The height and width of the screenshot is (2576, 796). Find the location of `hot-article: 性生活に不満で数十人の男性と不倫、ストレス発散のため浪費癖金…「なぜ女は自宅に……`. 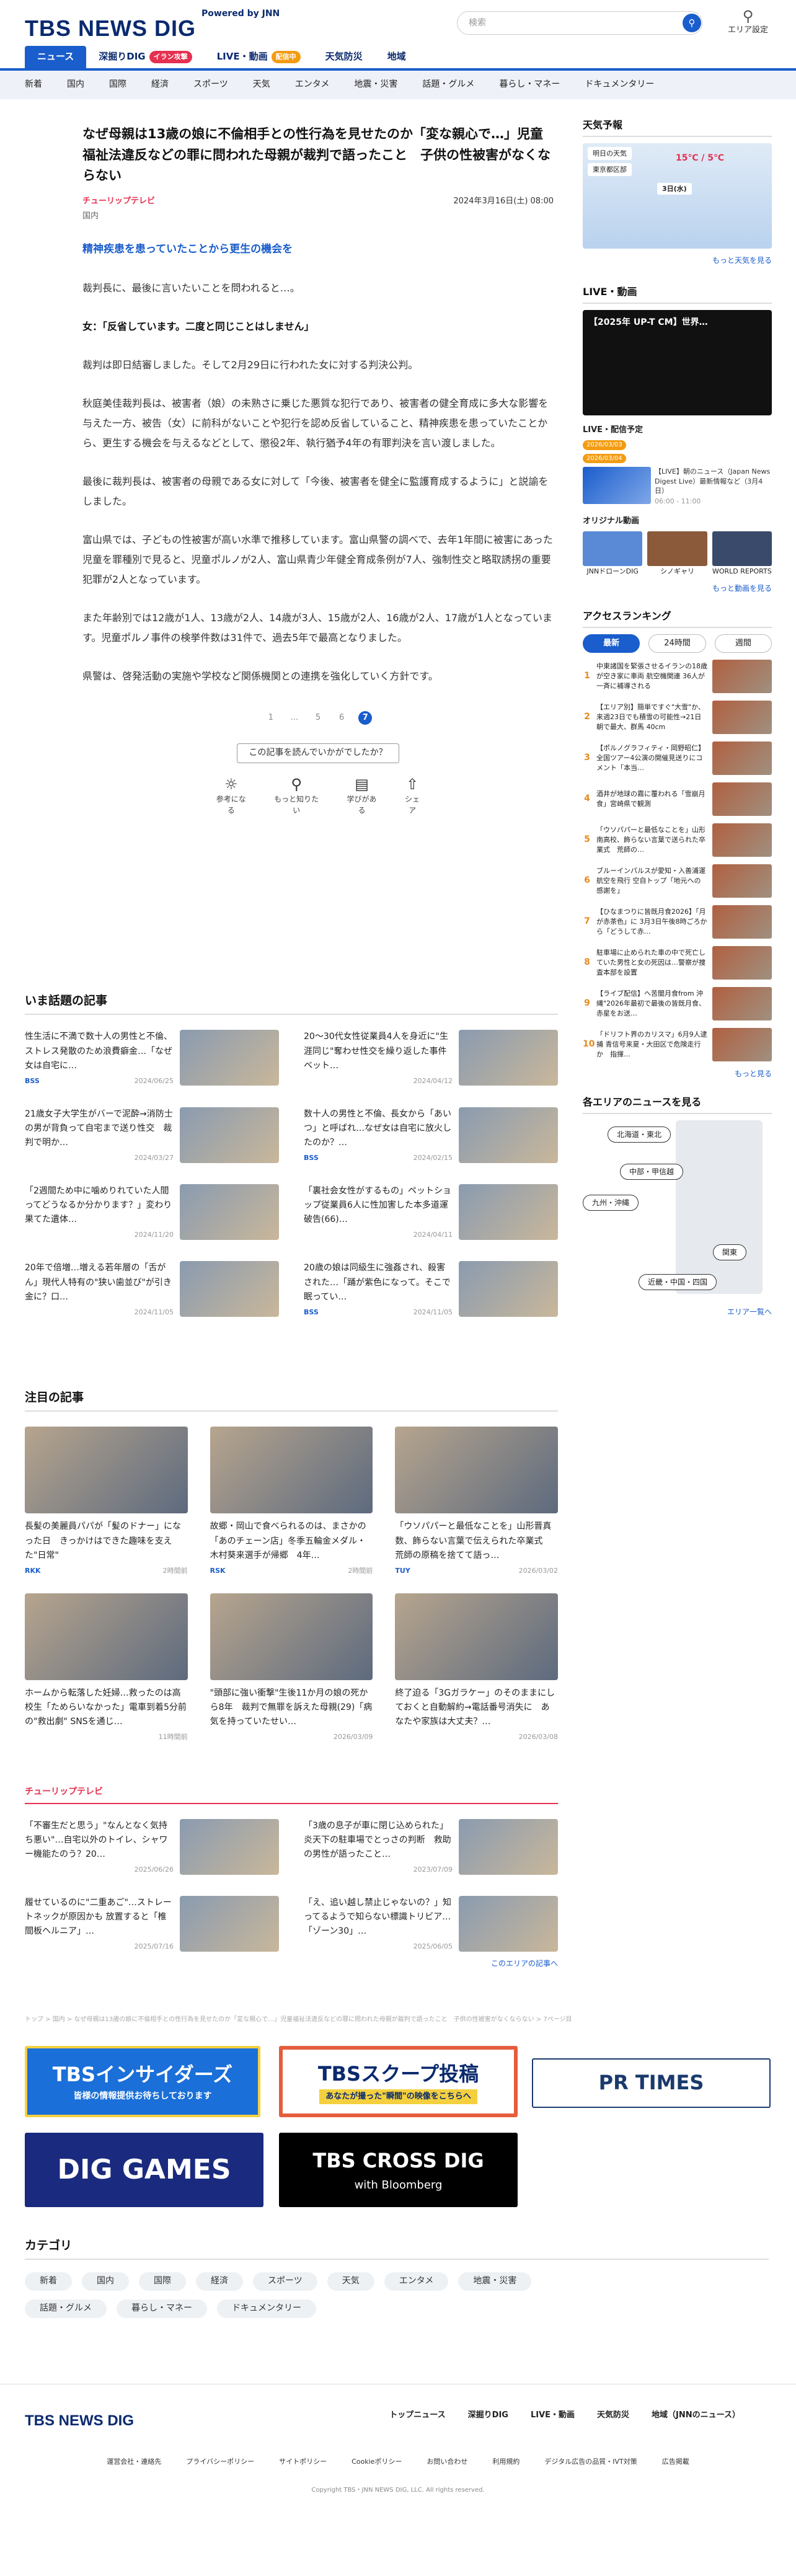

hot-article: 性生活に不満で数十人の男性と不倫、ストレス発散のため浪費癖金…「なぜ女は自宅に…… is located at coordinates (152, 1058).